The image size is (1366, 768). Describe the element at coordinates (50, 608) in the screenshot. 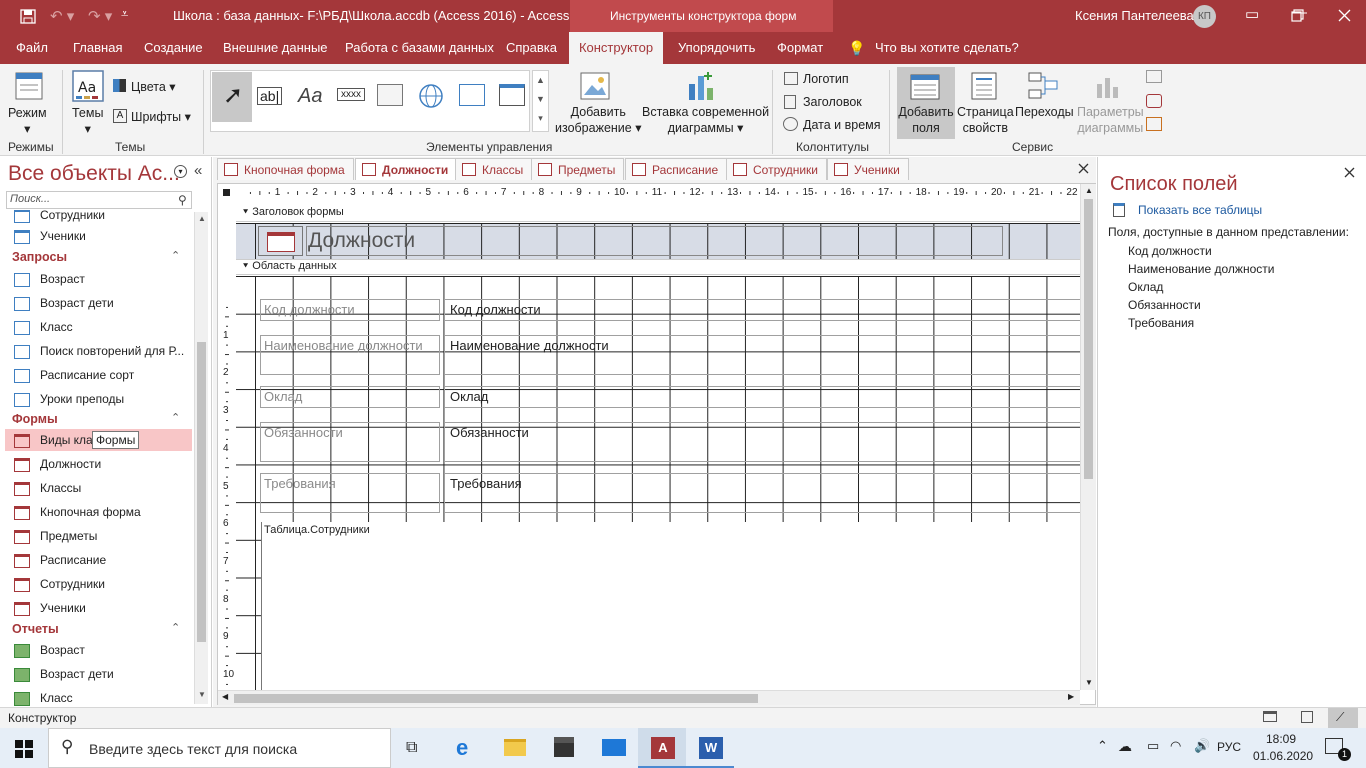

I see `nav-form-item: Ученики` at that location.